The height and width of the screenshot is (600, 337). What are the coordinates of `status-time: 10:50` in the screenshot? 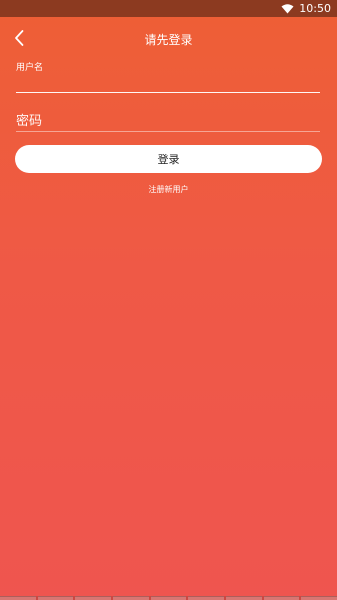 It's located at (315, 8).